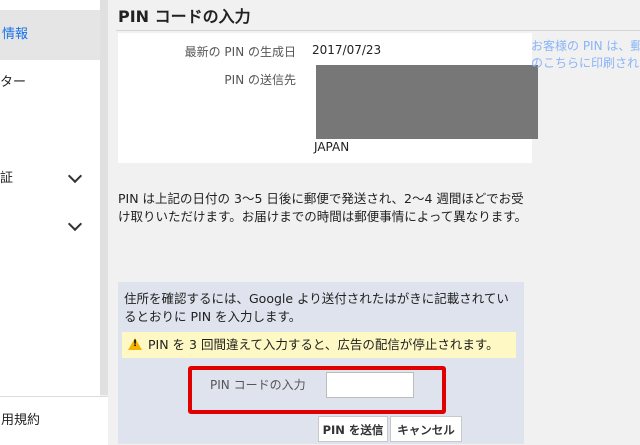 This screenshot has height=445, width=640. What do you see at coordinates (15, 34) in the screenshot?
I see `sidebar-item-label: 情報` at bounding box center [15, 34].